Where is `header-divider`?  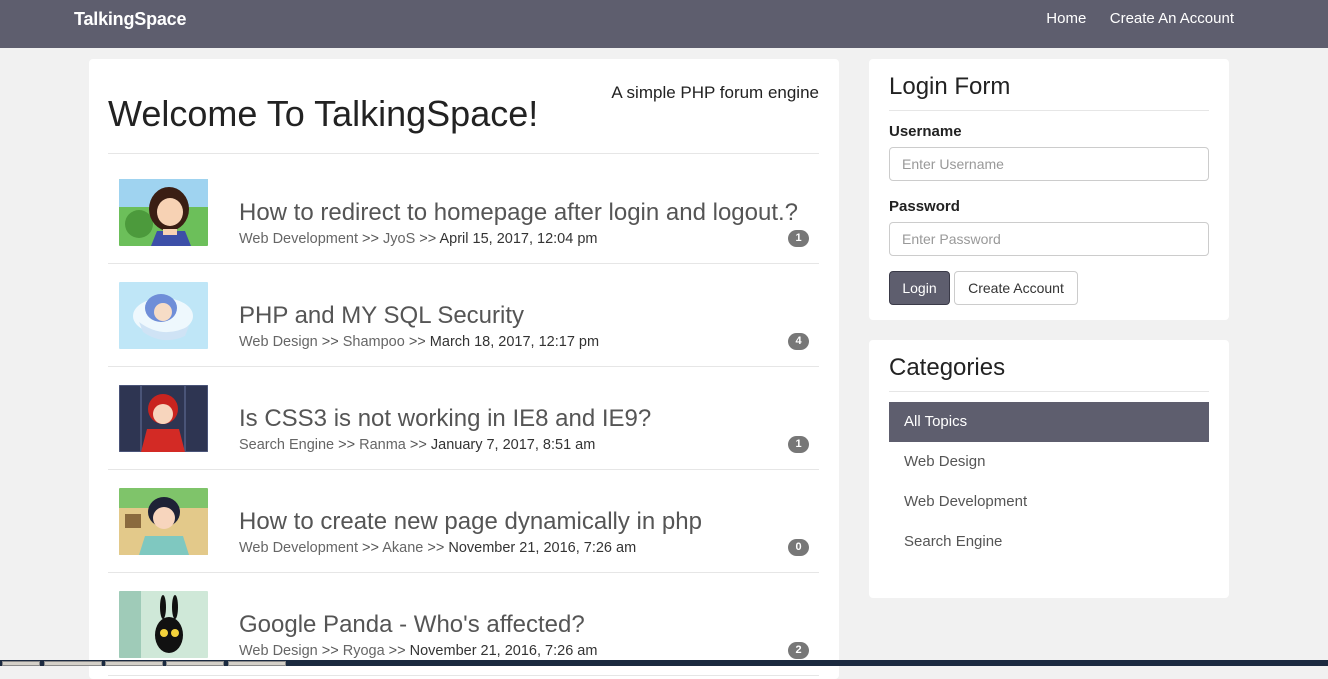 header-divider is located at coordinates (463, 153).